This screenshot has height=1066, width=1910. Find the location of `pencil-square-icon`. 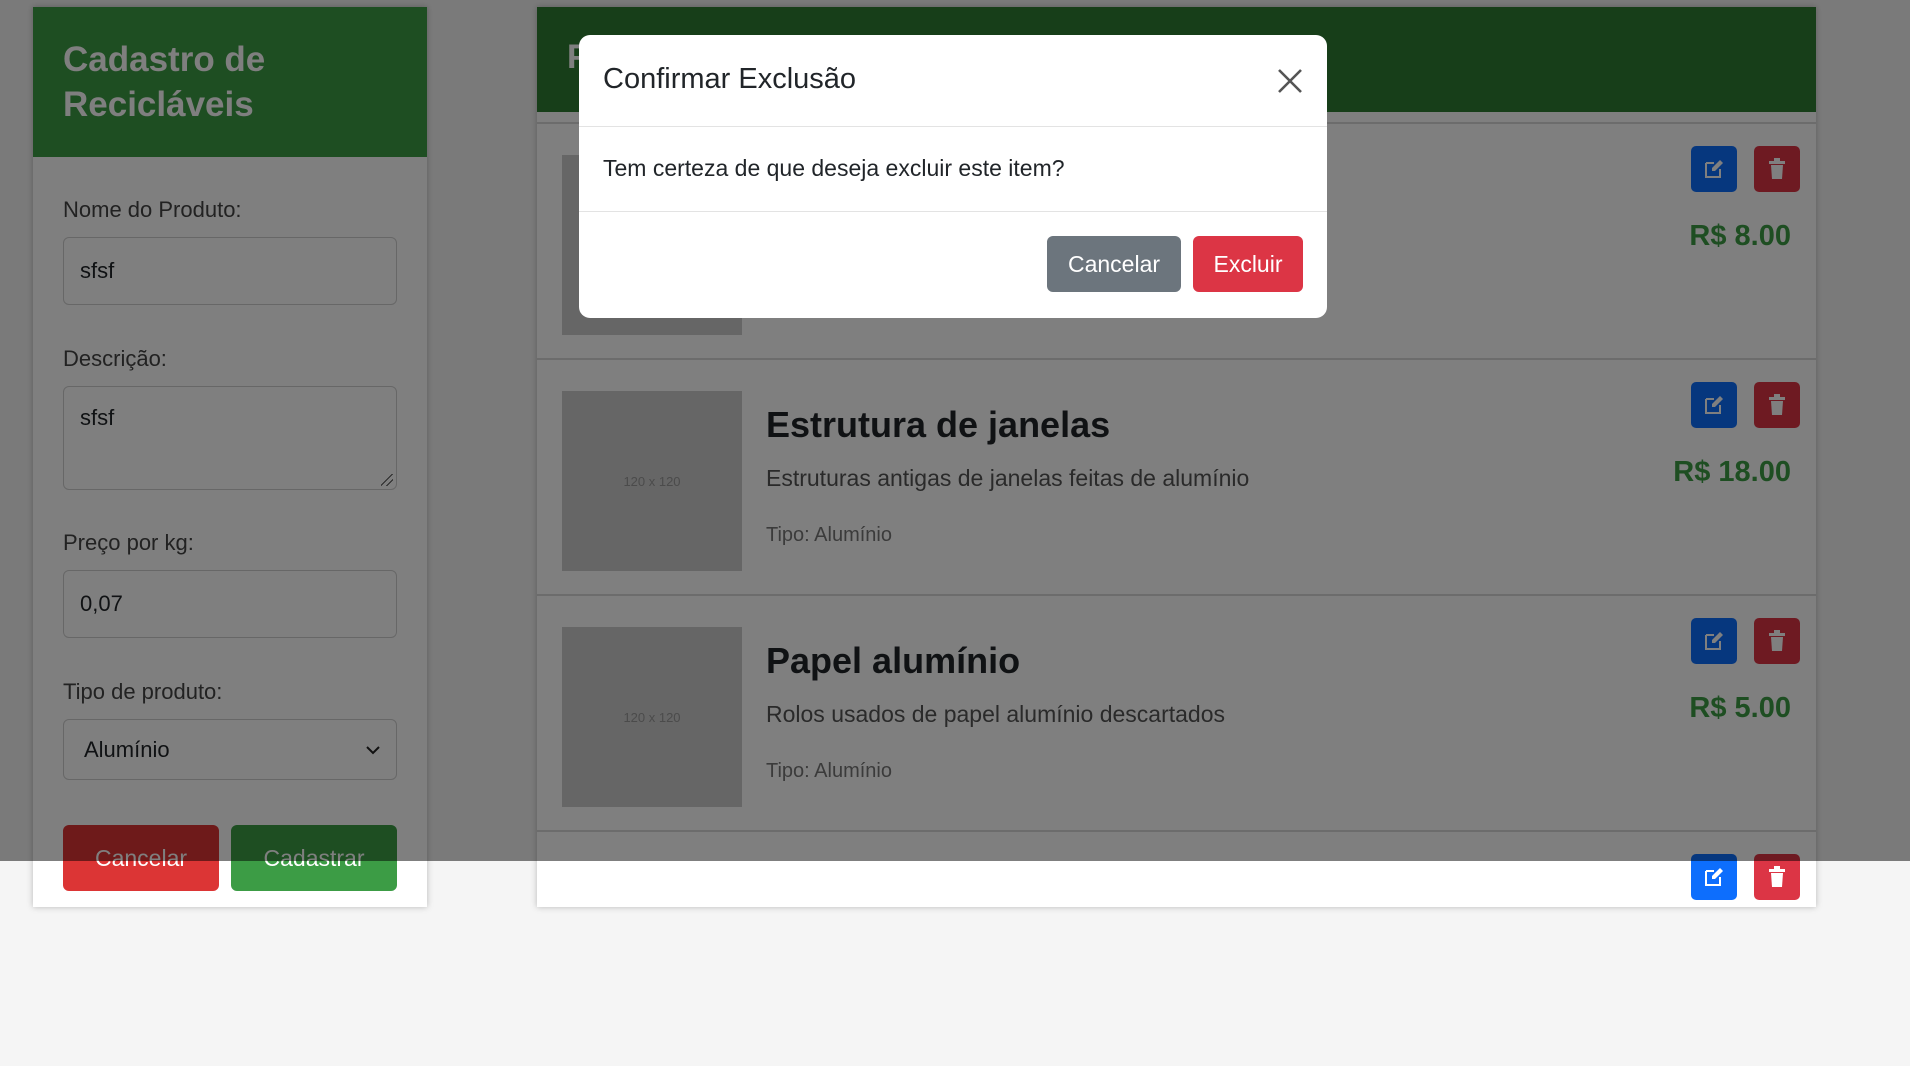

pencil-square-icon is located at coordinates (1714, 877).